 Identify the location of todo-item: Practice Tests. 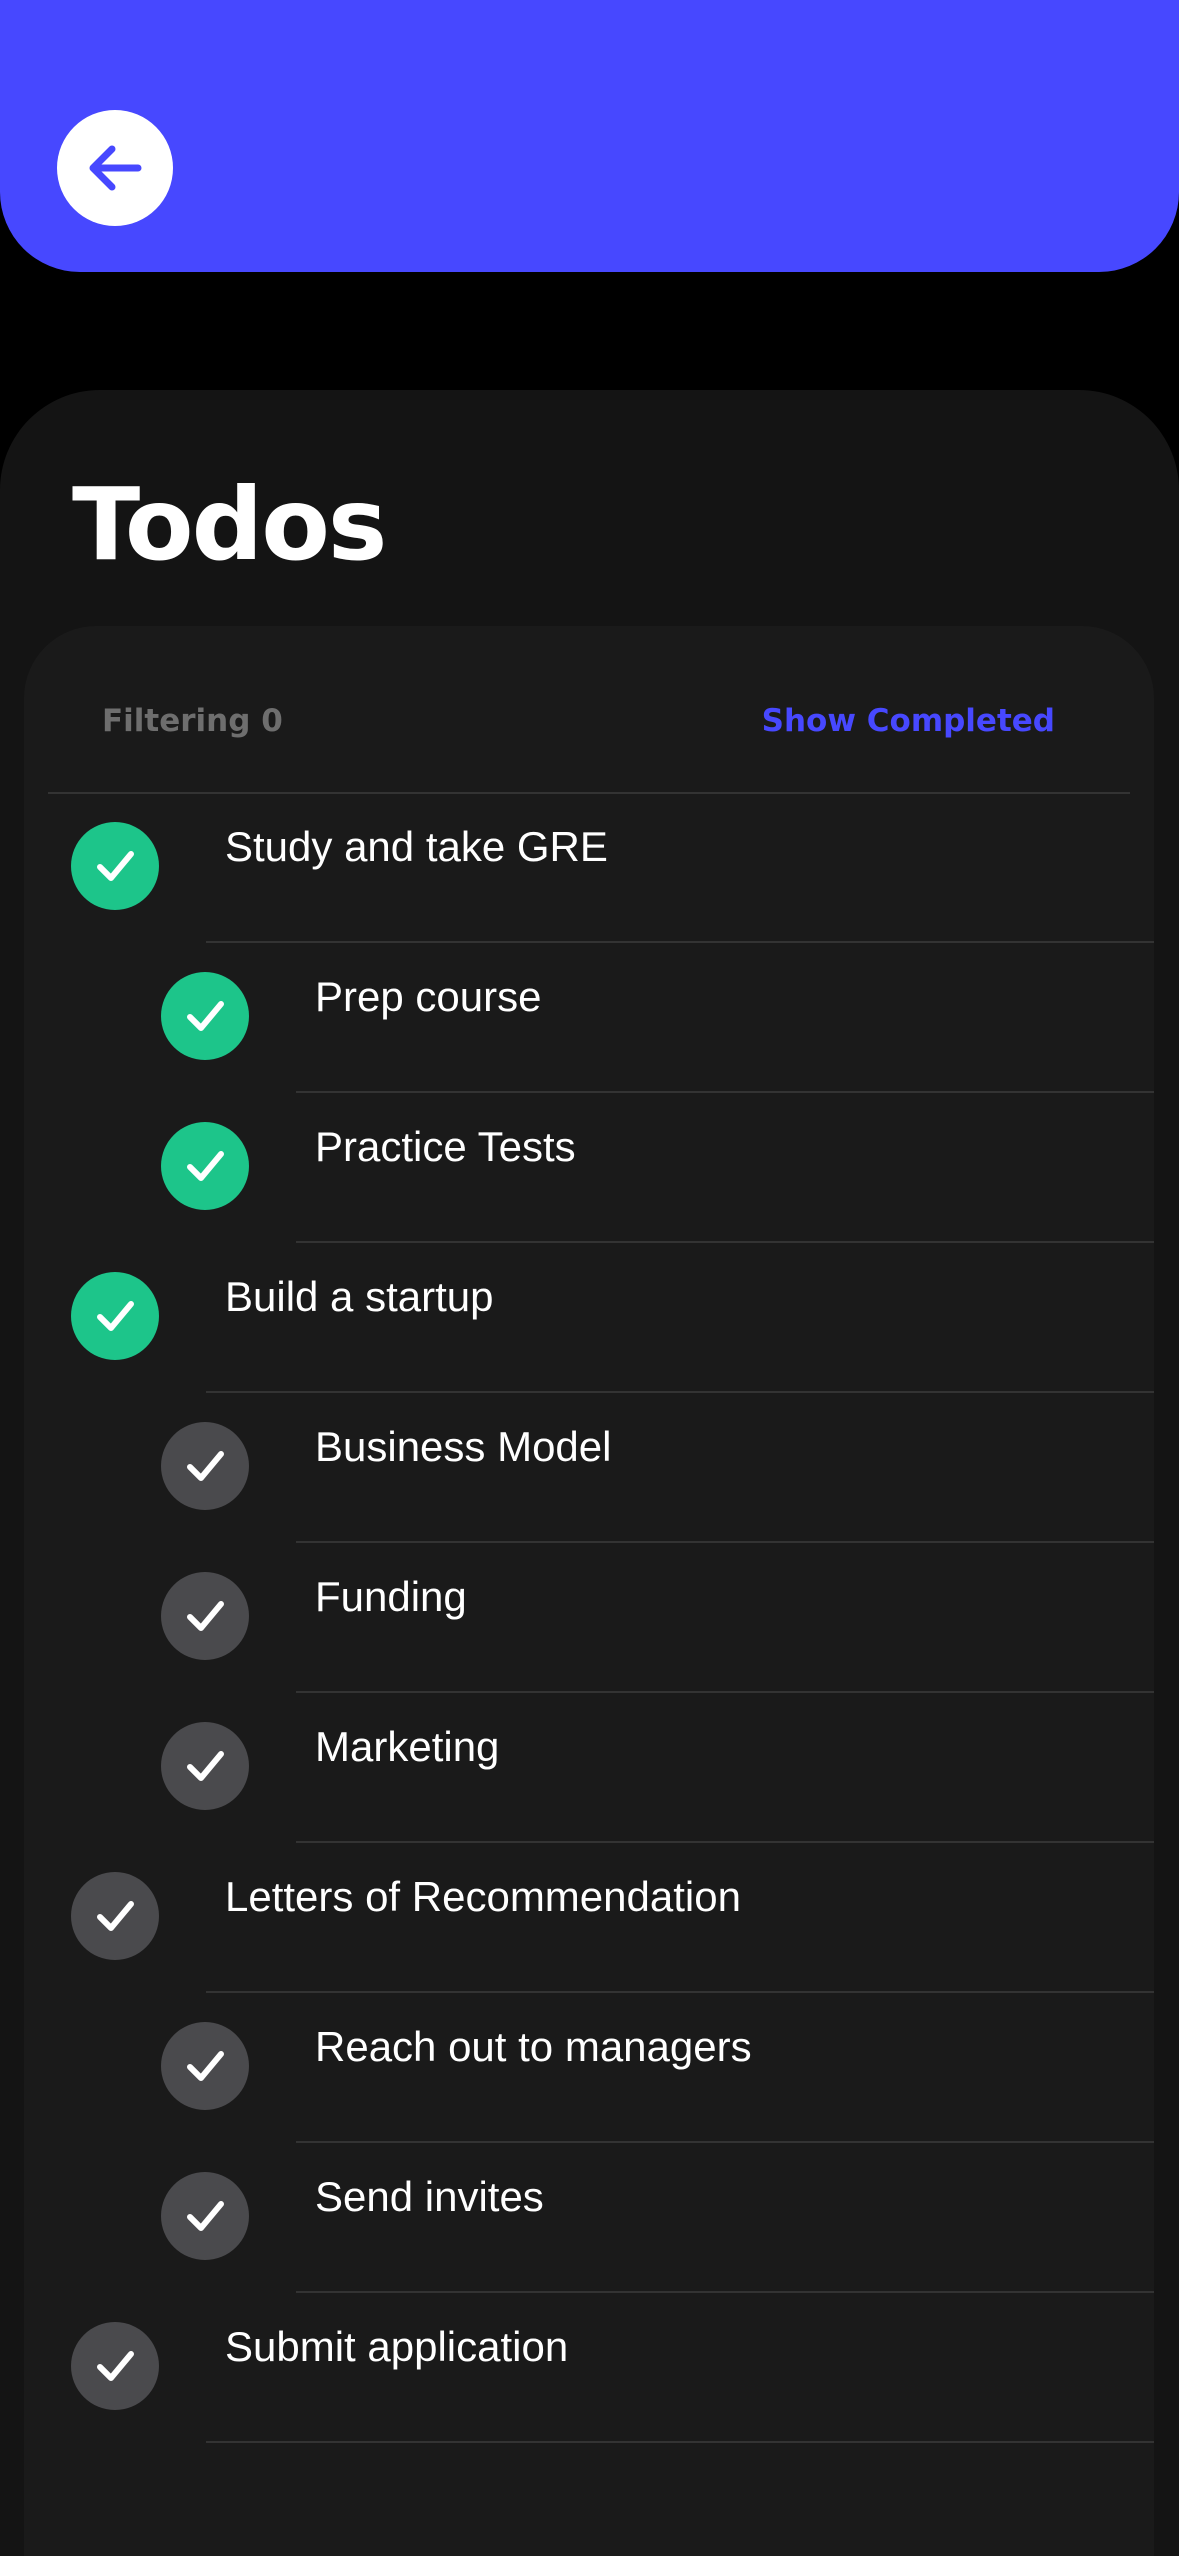
(589, 1193).